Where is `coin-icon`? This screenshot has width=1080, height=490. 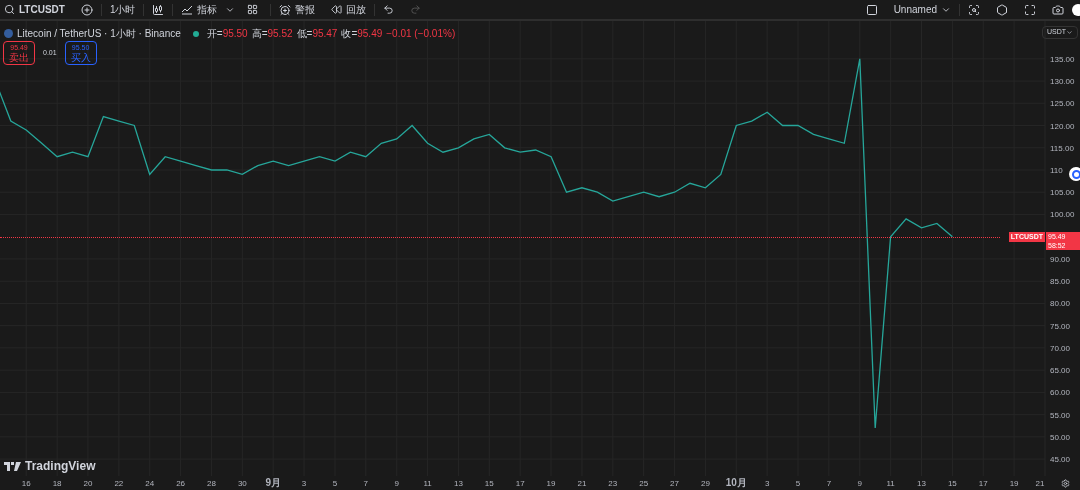 coin-icon is located at coordinates (8, 33).